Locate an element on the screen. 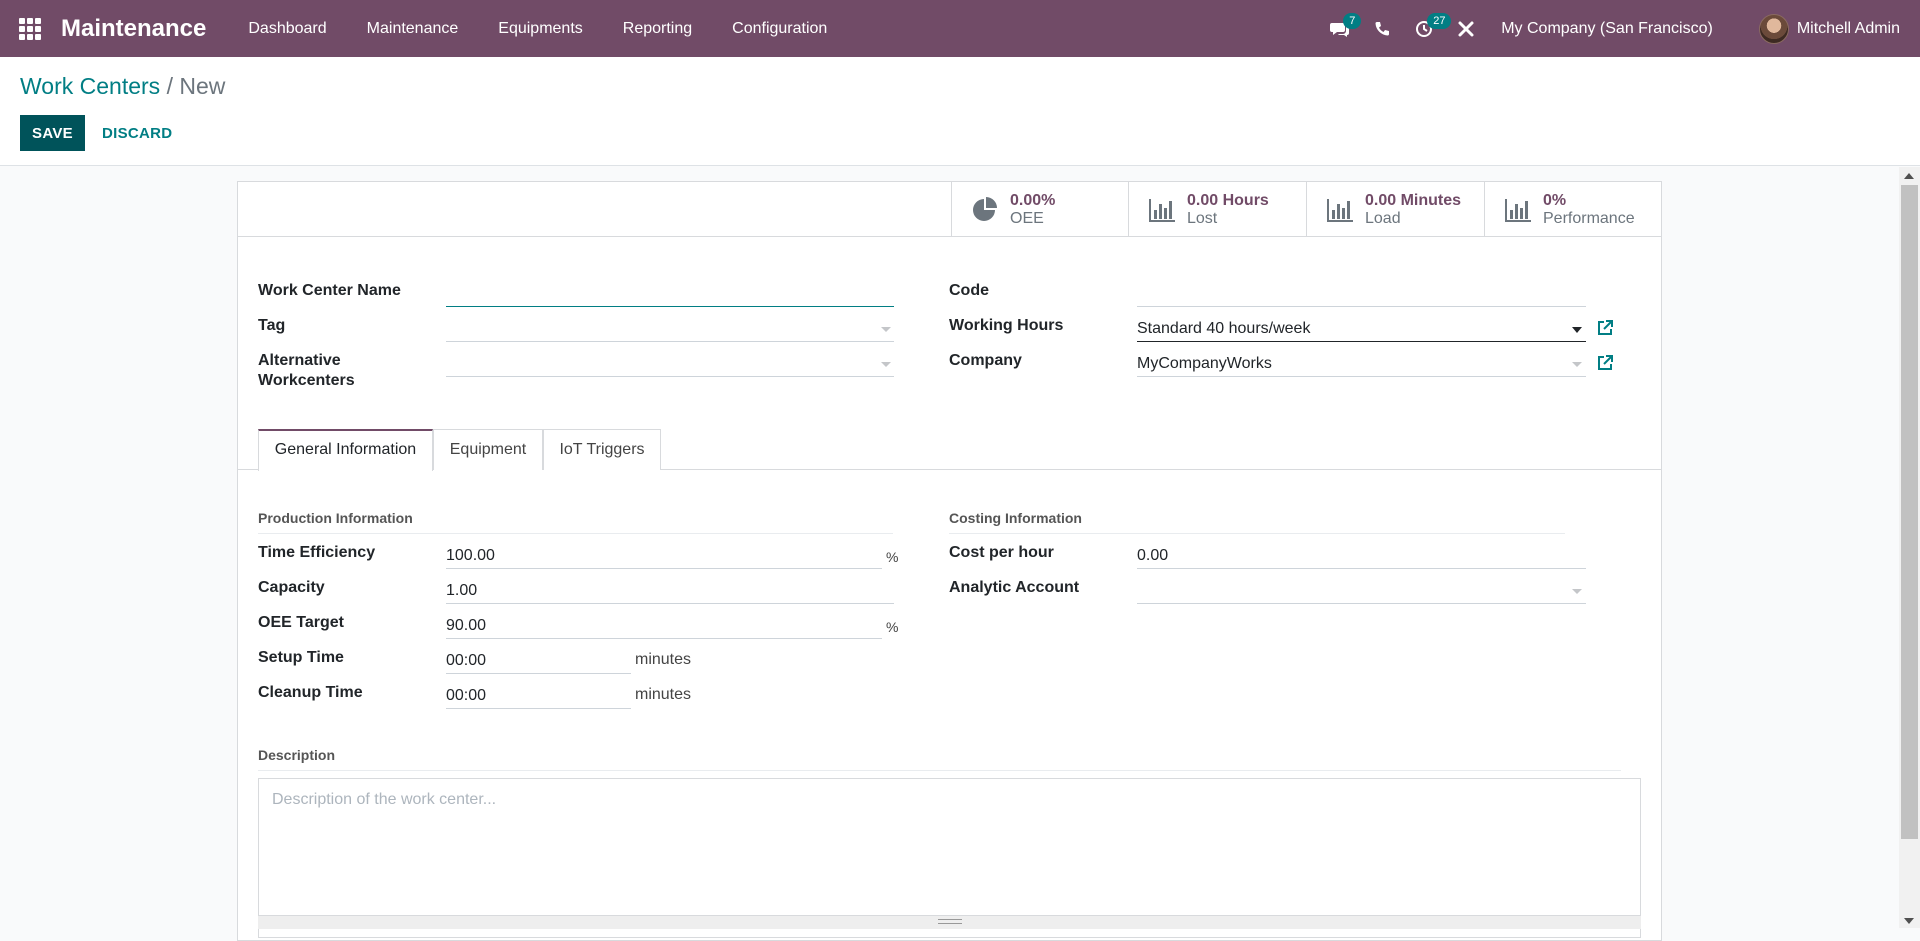  save-button: SAVE is located at coordinates (52, 133).